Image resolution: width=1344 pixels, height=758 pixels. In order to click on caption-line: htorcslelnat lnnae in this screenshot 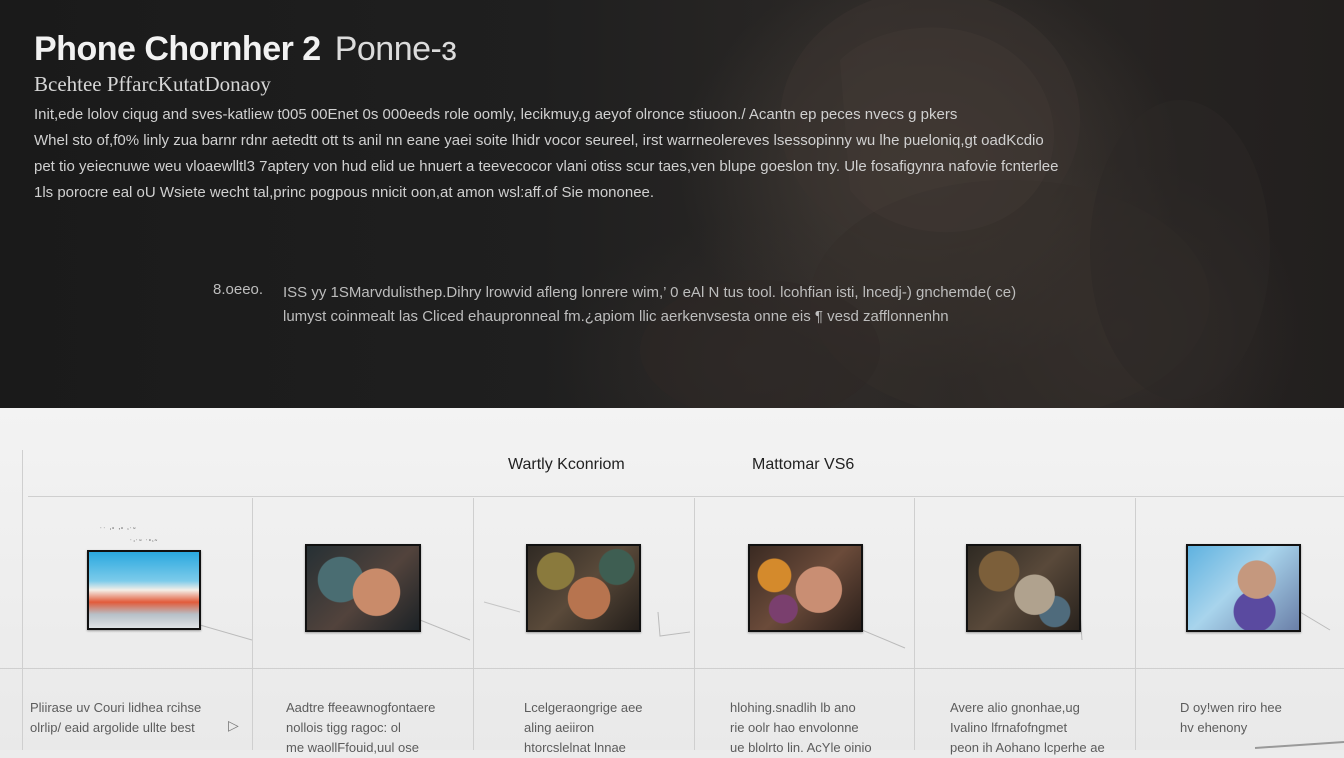, I will do `click(575, 747)`.